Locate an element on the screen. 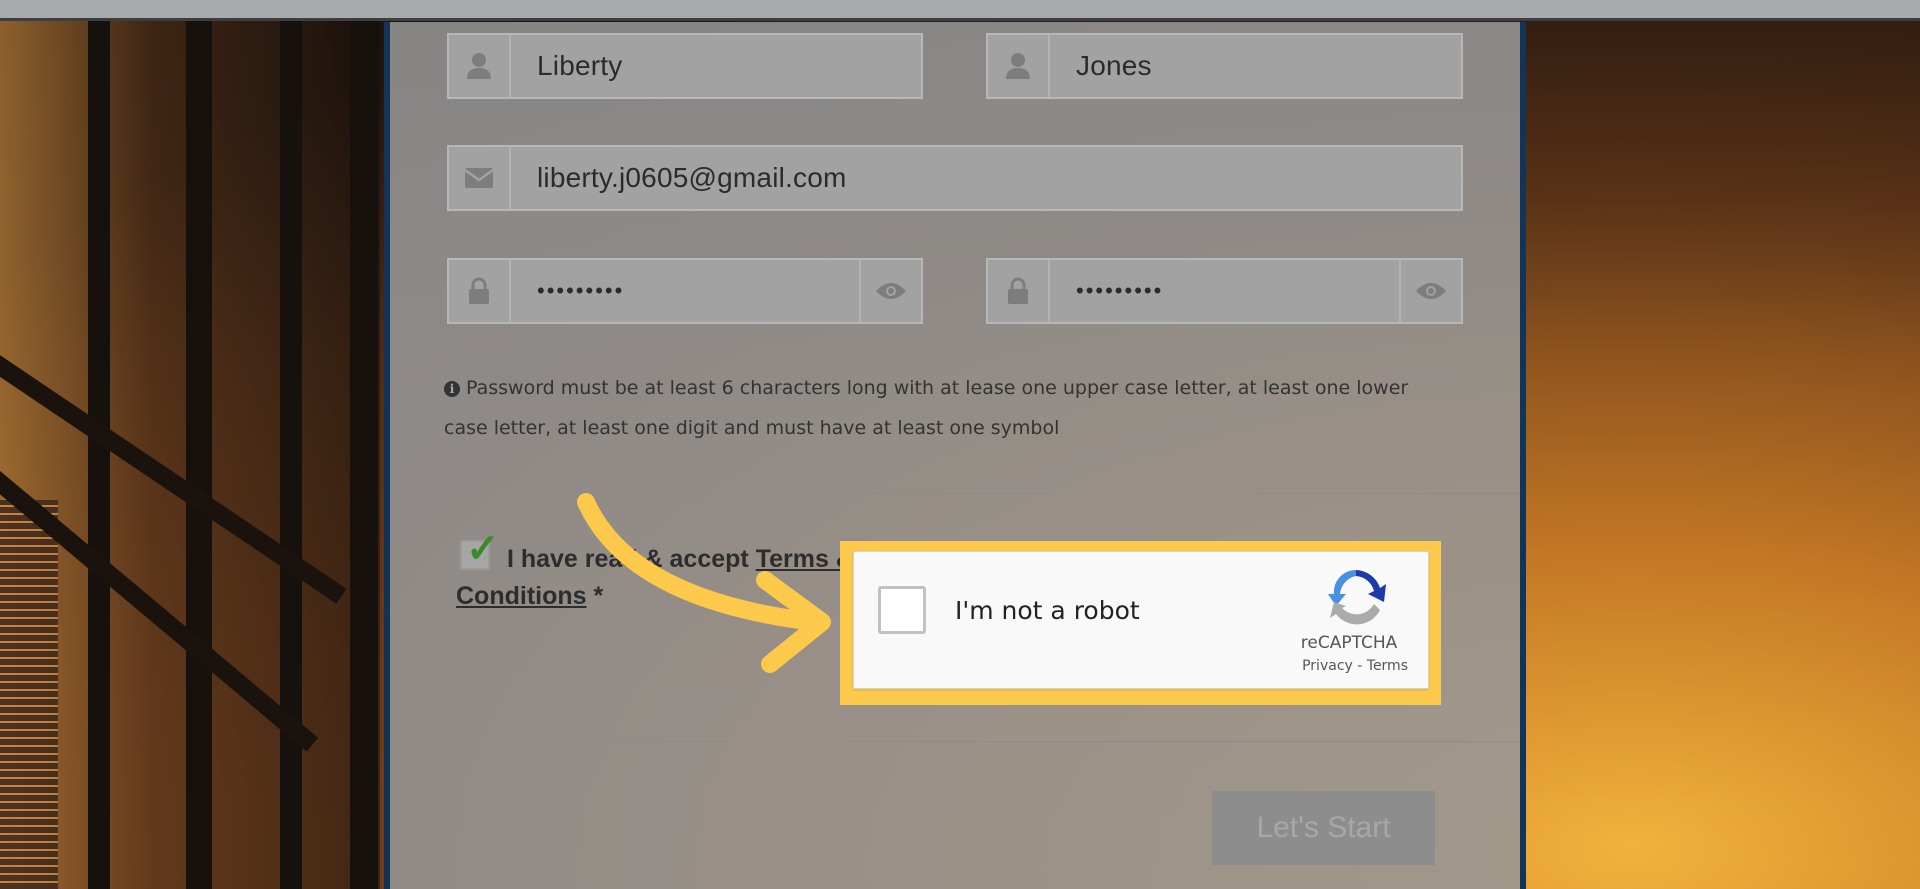  recaptcha-logo-icon is located at coordinates (1356, 596).